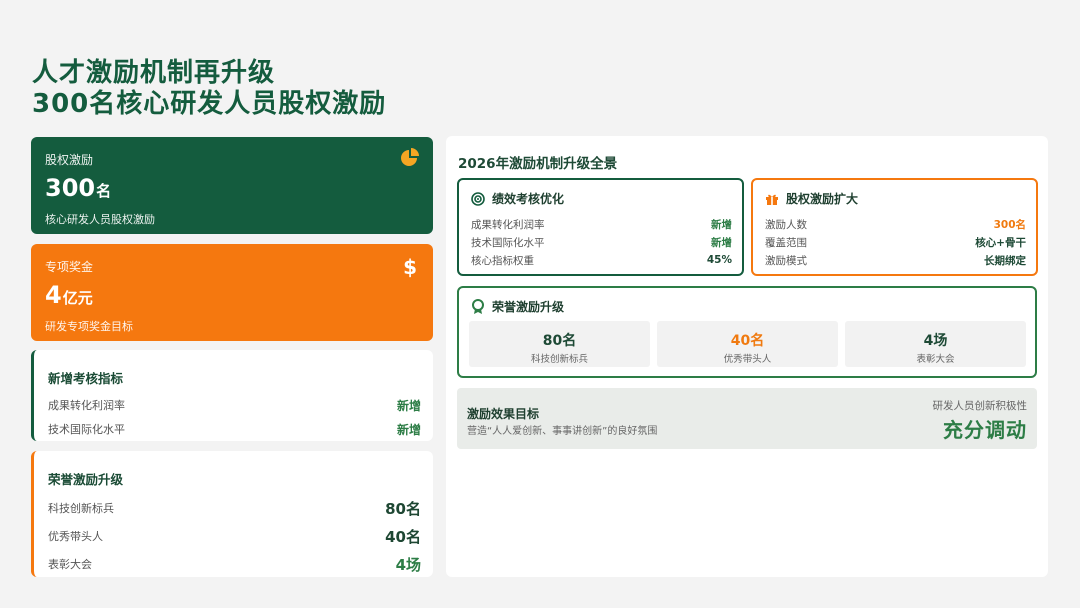 The height and width of the screenshot is (608, 1080). I want to click on honor-row-label: 表彰大会, so click(70, 564).